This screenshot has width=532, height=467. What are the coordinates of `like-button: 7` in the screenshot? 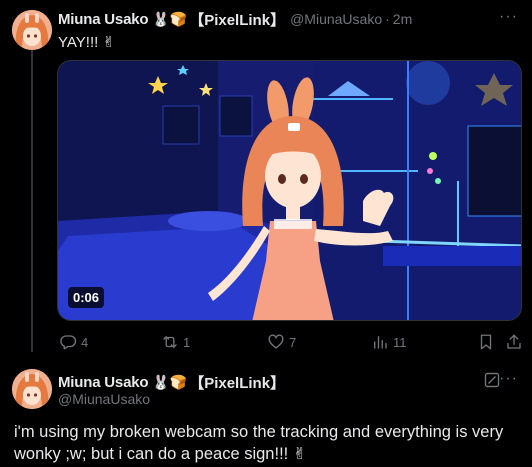 It's located at (281, 342).